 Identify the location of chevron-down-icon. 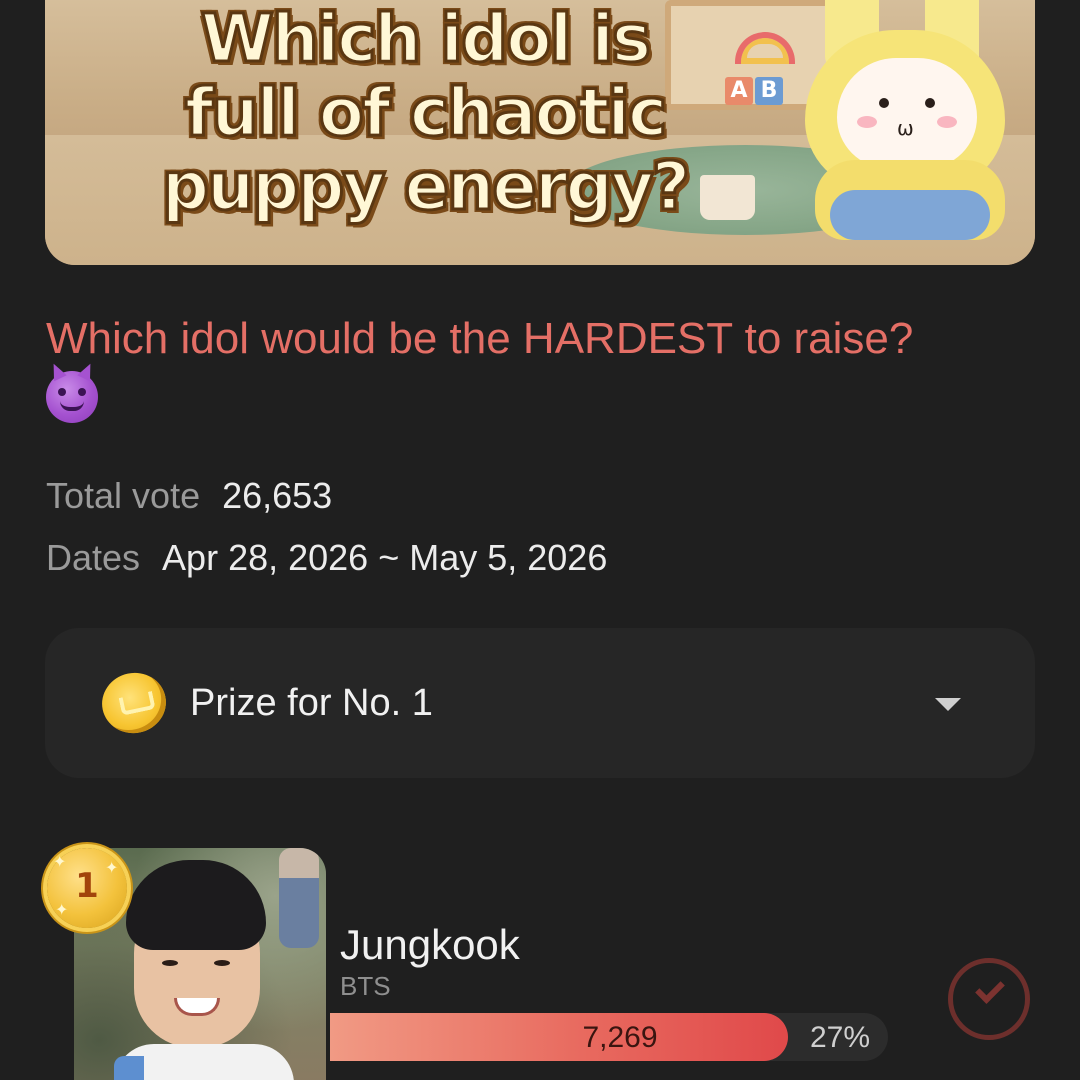
(948, 704).